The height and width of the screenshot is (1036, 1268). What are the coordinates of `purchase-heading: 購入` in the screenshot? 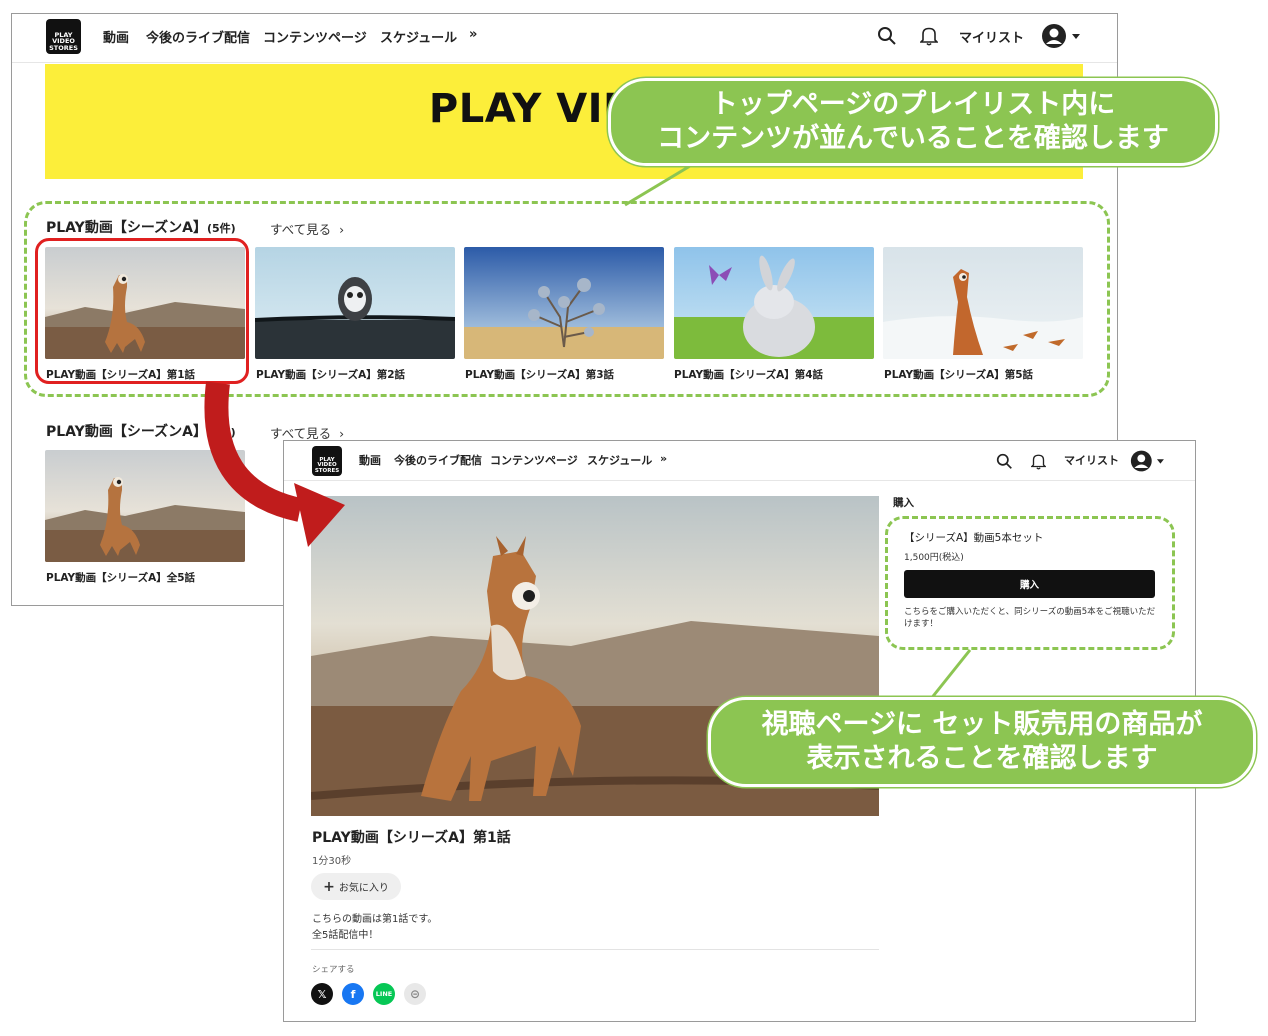 It's located at (903, 503).